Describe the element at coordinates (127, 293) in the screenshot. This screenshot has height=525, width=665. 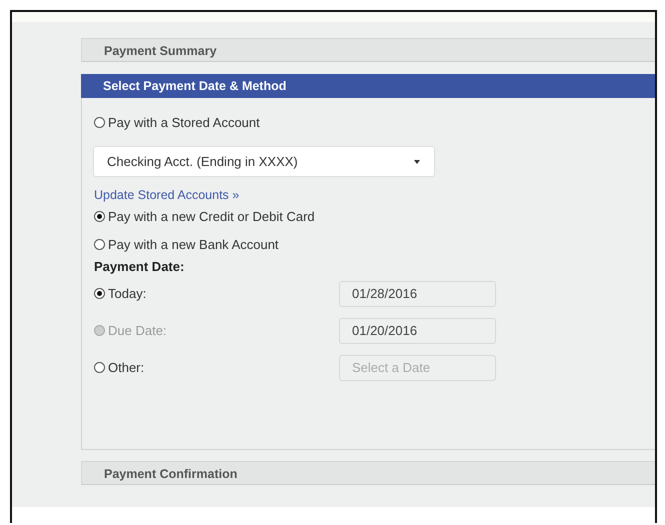
I see `radio-label: Today:` at that location.